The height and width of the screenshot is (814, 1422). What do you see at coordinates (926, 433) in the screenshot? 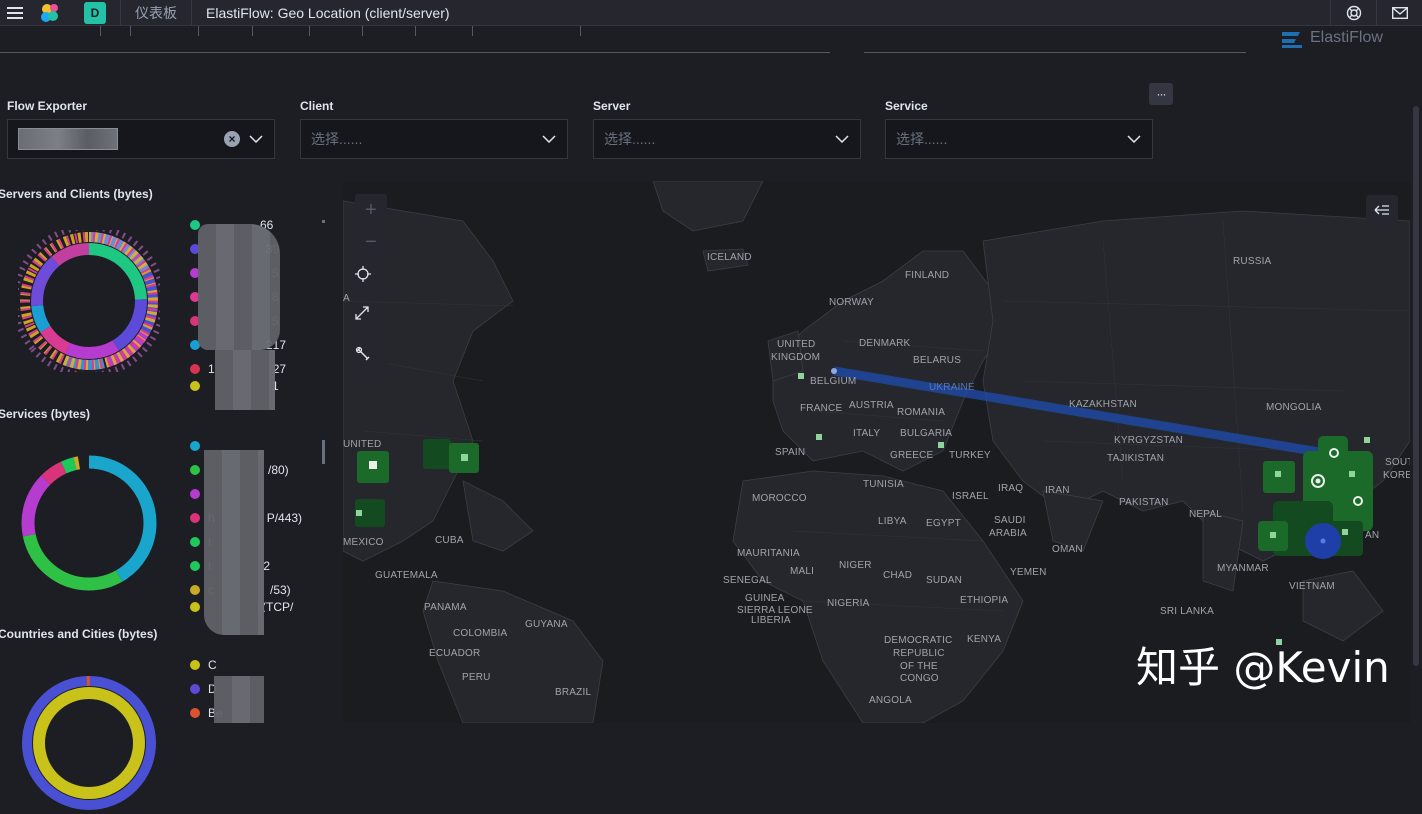
I see `map-label: BULGARIA` at bounding box center [926, 433].